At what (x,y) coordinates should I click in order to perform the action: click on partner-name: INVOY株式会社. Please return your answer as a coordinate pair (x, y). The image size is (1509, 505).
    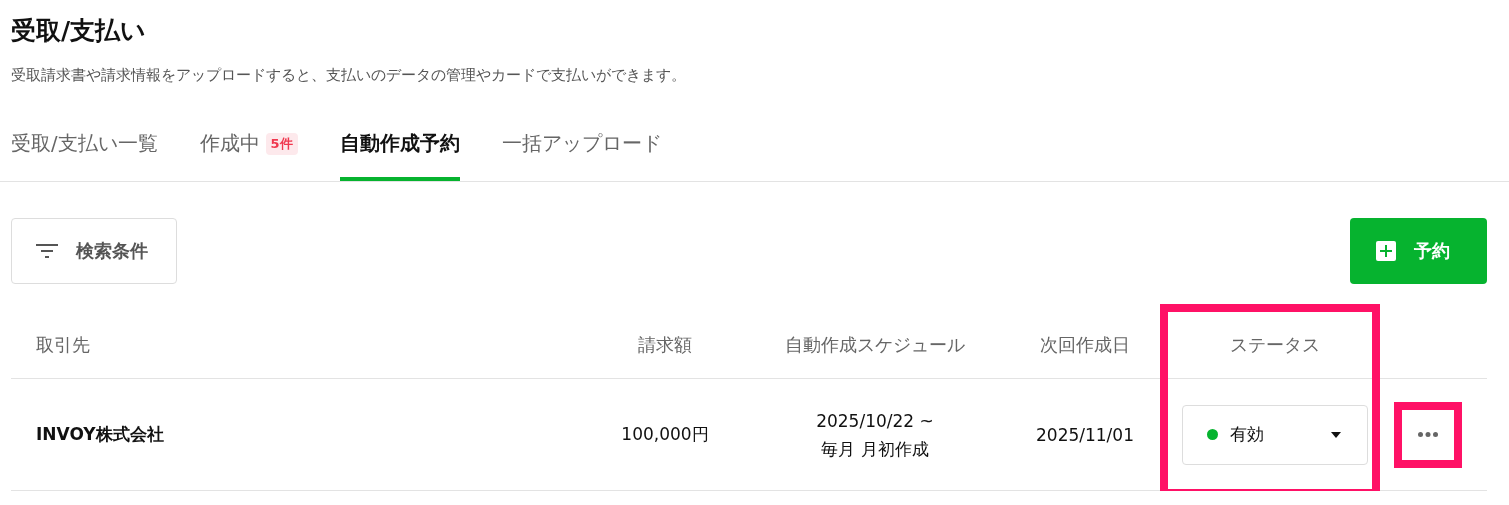
    Looking at the image, I should click on (100, 434).